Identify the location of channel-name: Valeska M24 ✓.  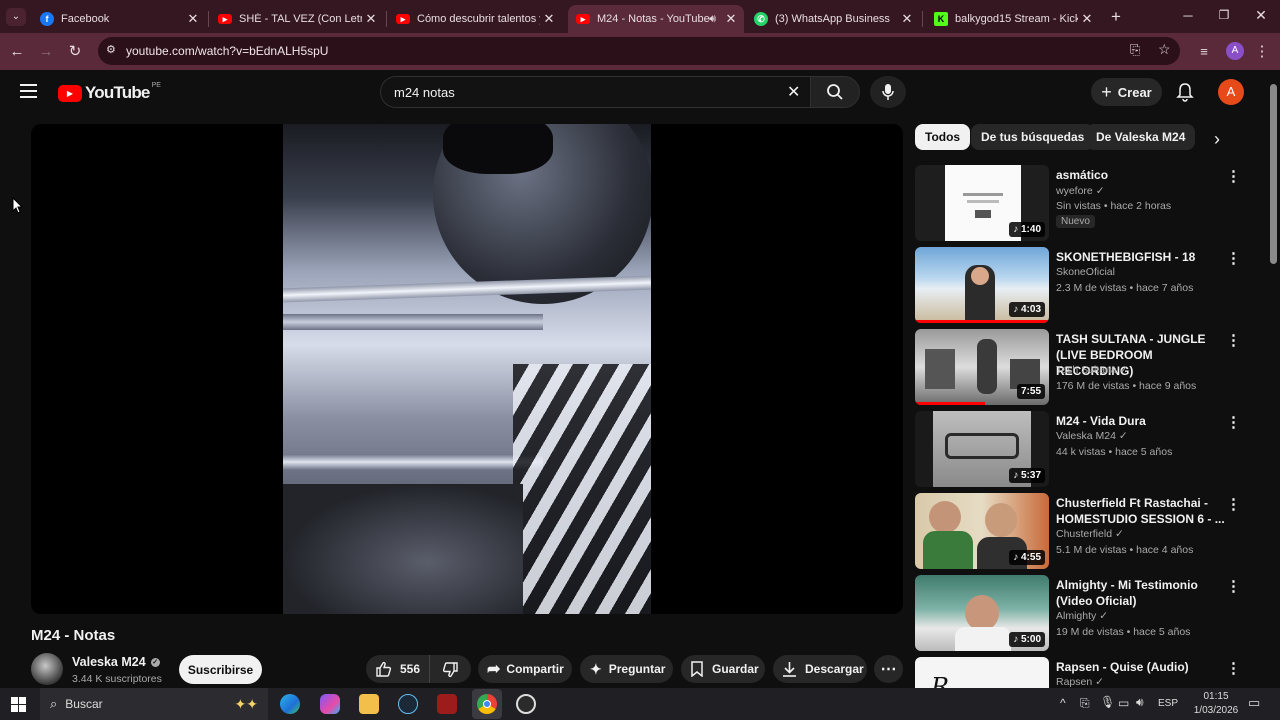
(116, 662).